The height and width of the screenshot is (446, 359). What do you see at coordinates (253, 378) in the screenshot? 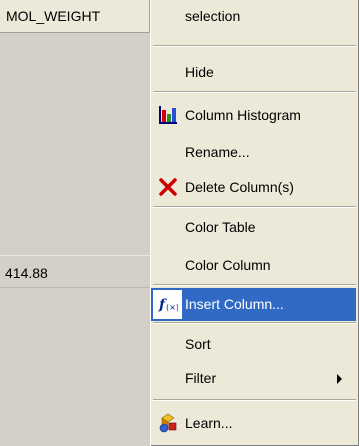
I see `menu-item-filter: Filter` at bounding box center [253, 378].